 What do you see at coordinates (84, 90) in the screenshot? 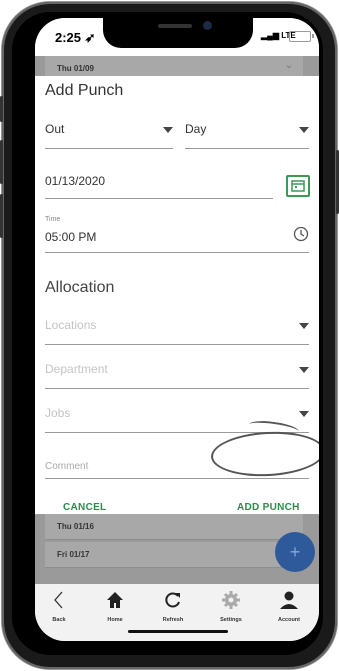
I see `dialog-title: Add Punch` at bounding box center [84, 90].